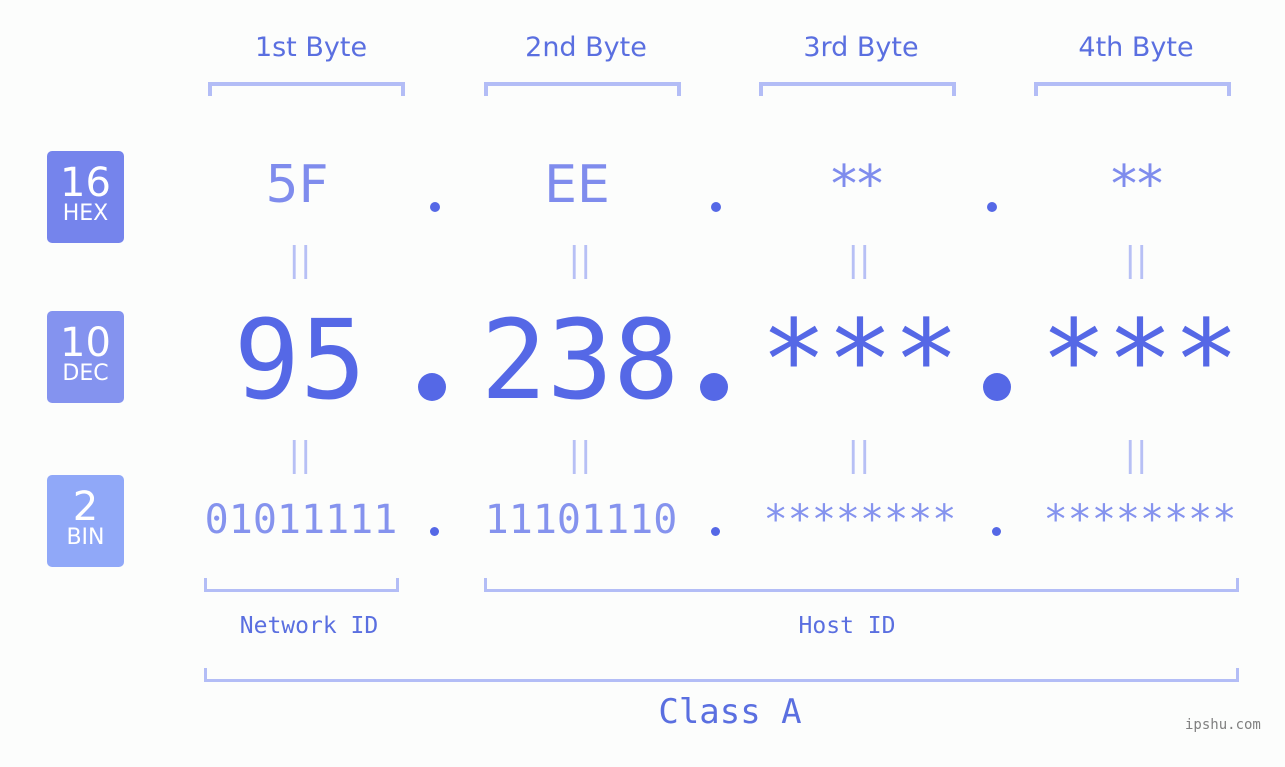  What do you see at coordinates (1140, 520) in the screenshot?
I see `bin-byte-4: ********` at bounding box center [1140, 520].